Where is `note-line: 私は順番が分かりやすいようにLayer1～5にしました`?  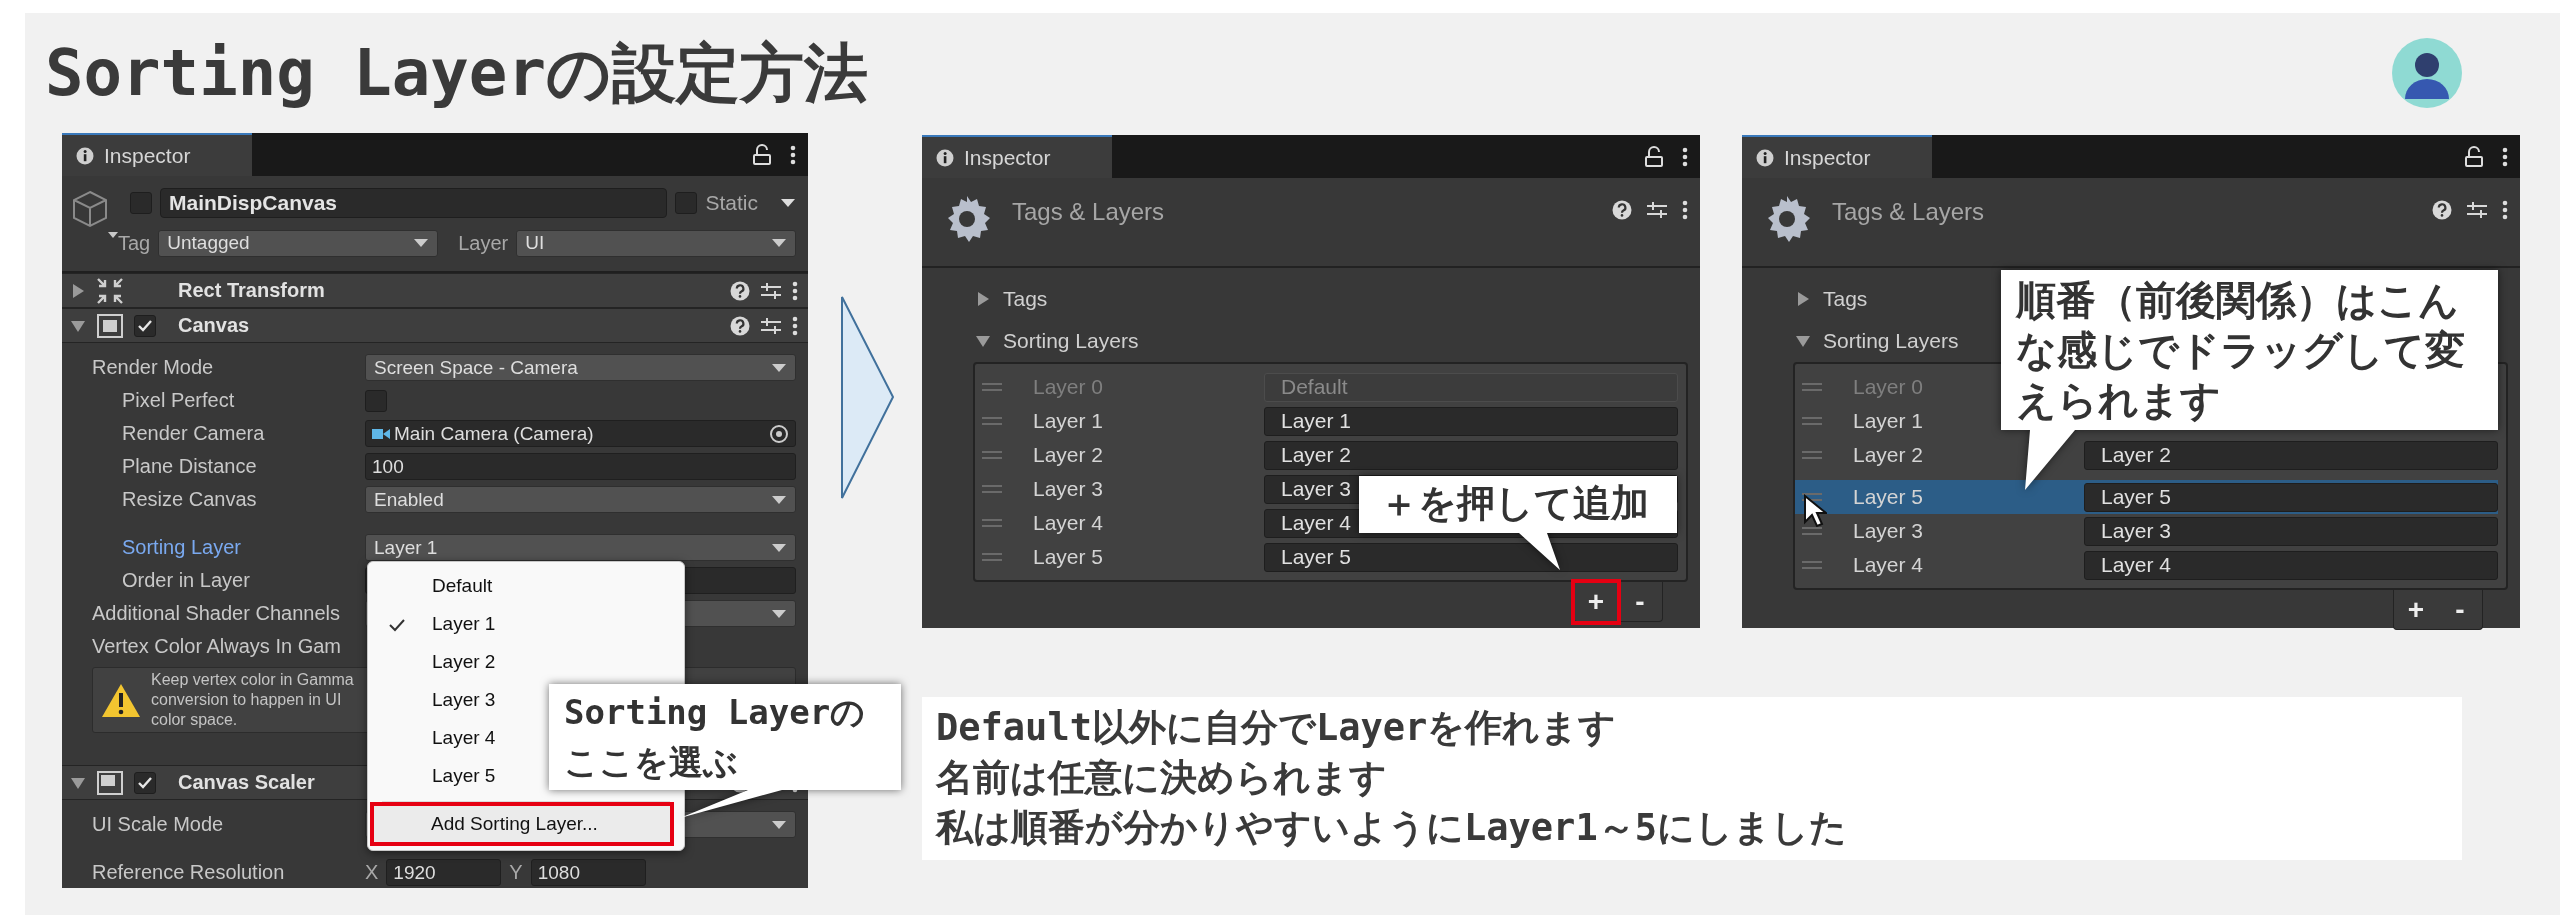 note-line: 私は順番が分かりやすいようにLayer1～5にしました is located at coordinates (1391, 828).